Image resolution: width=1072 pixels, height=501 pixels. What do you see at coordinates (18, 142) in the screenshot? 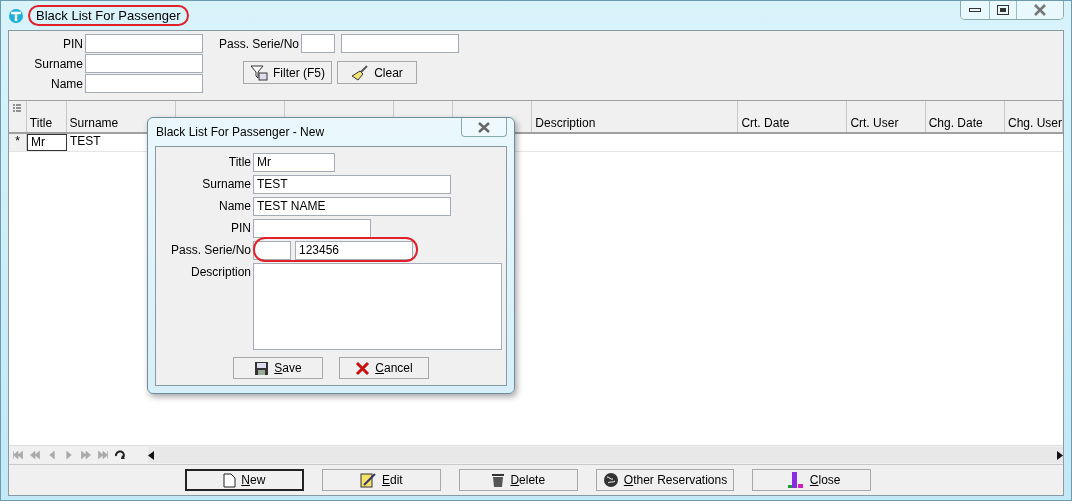
I see `row-marker: *` at bounding box center [18, 142].